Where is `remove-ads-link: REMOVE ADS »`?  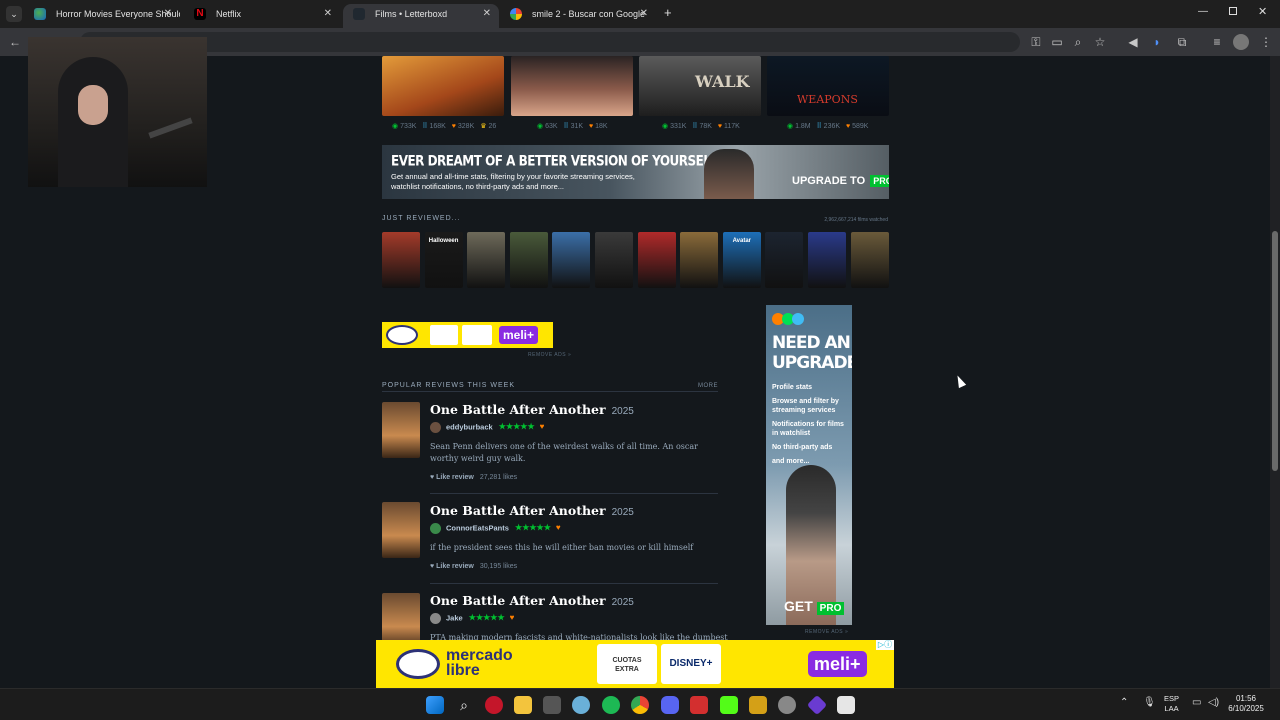 remove-ads-link: REMOVE ADS » is located at coordinates (549, 355).